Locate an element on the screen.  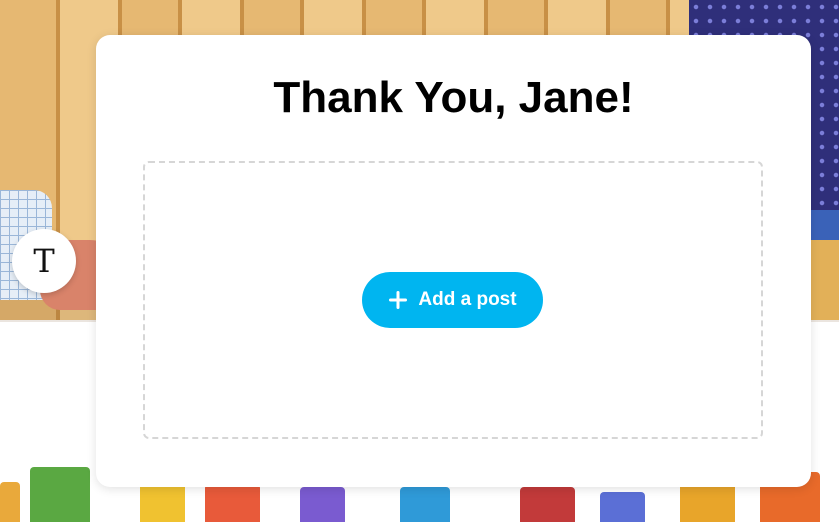
add-post-button: Add a post is located at coordinates (452, 300).